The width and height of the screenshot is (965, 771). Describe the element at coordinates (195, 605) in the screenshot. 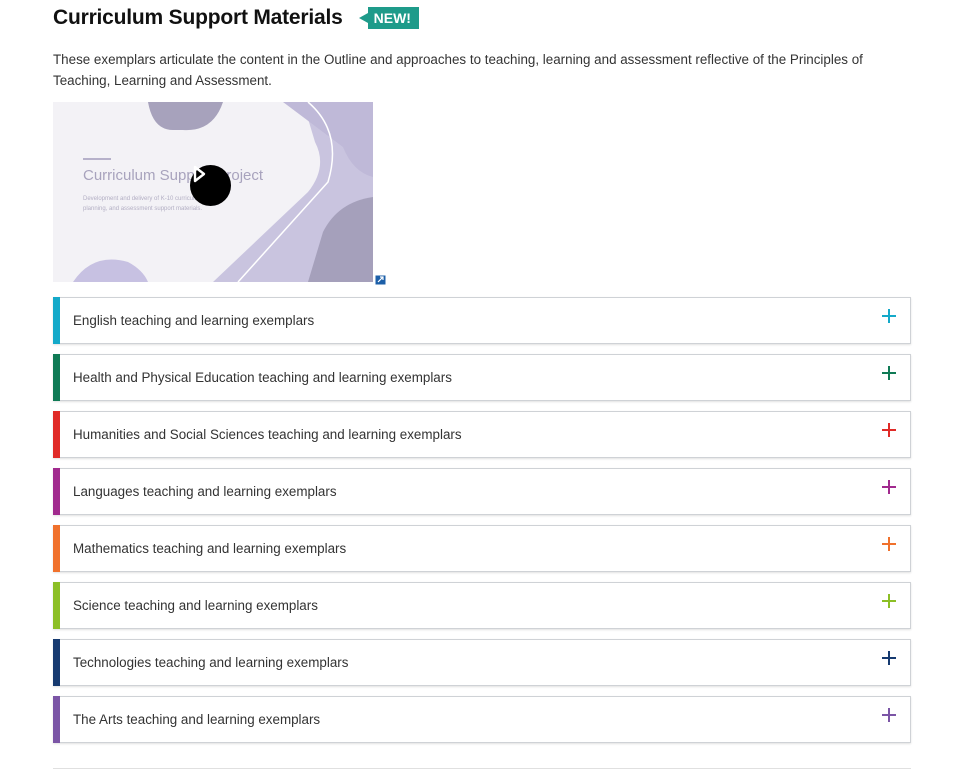

I see `accordion-item-label: Science teaching and learning exemplars` at that location.